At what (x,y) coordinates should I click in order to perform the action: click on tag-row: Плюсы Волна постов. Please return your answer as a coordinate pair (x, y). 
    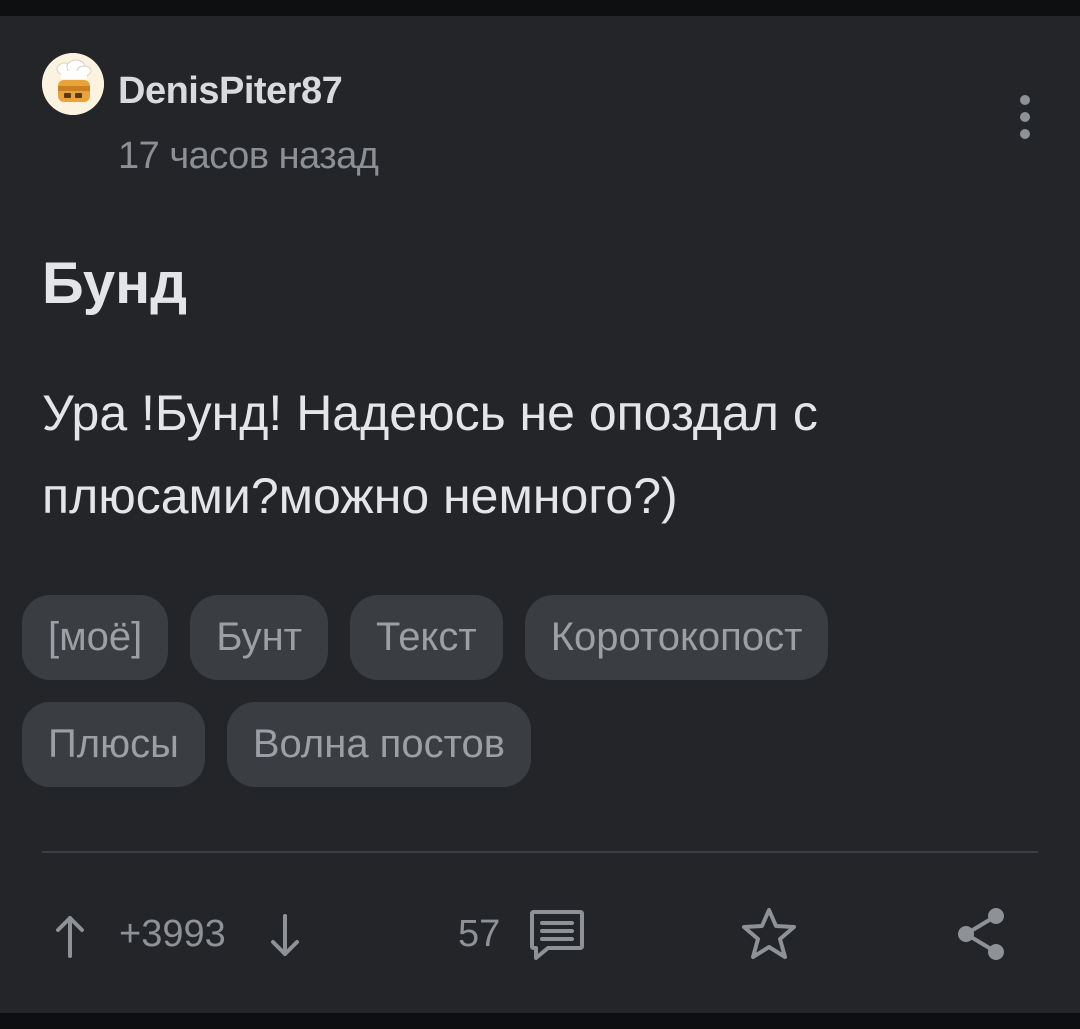
    Looking at the image, I should click on (532, 744).